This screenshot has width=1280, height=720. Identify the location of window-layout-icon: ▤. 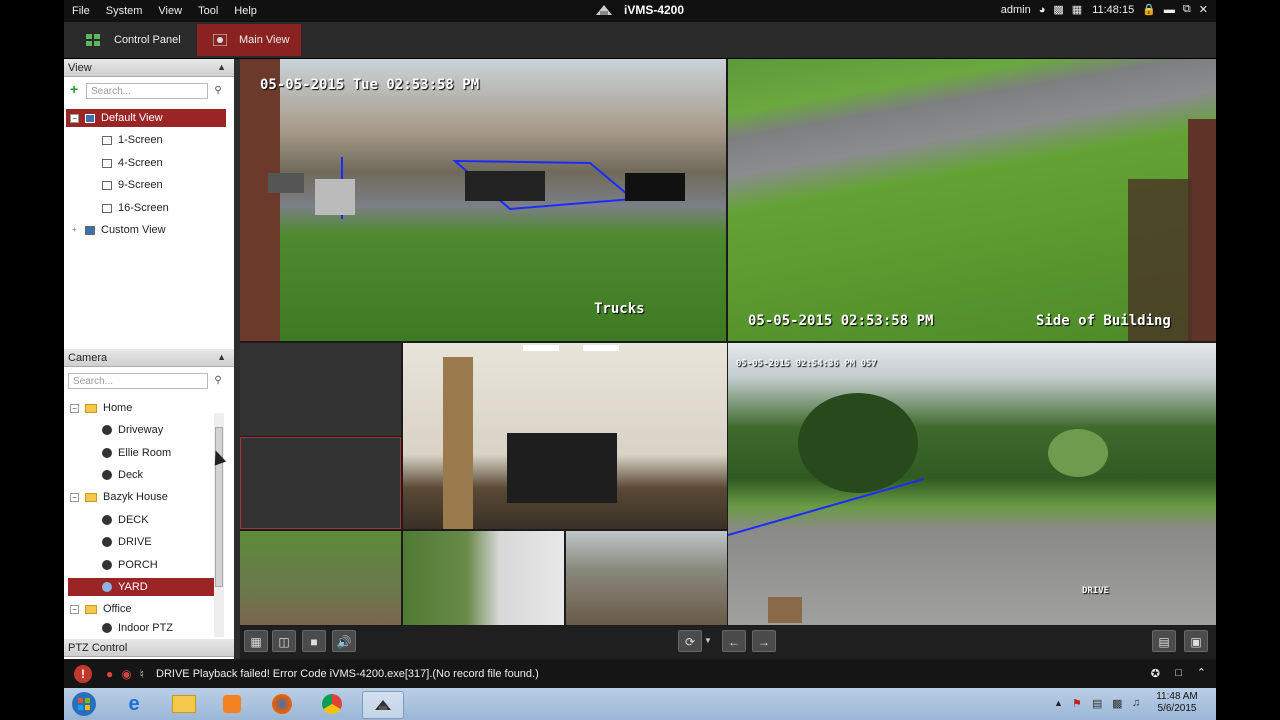
(1164, 641).